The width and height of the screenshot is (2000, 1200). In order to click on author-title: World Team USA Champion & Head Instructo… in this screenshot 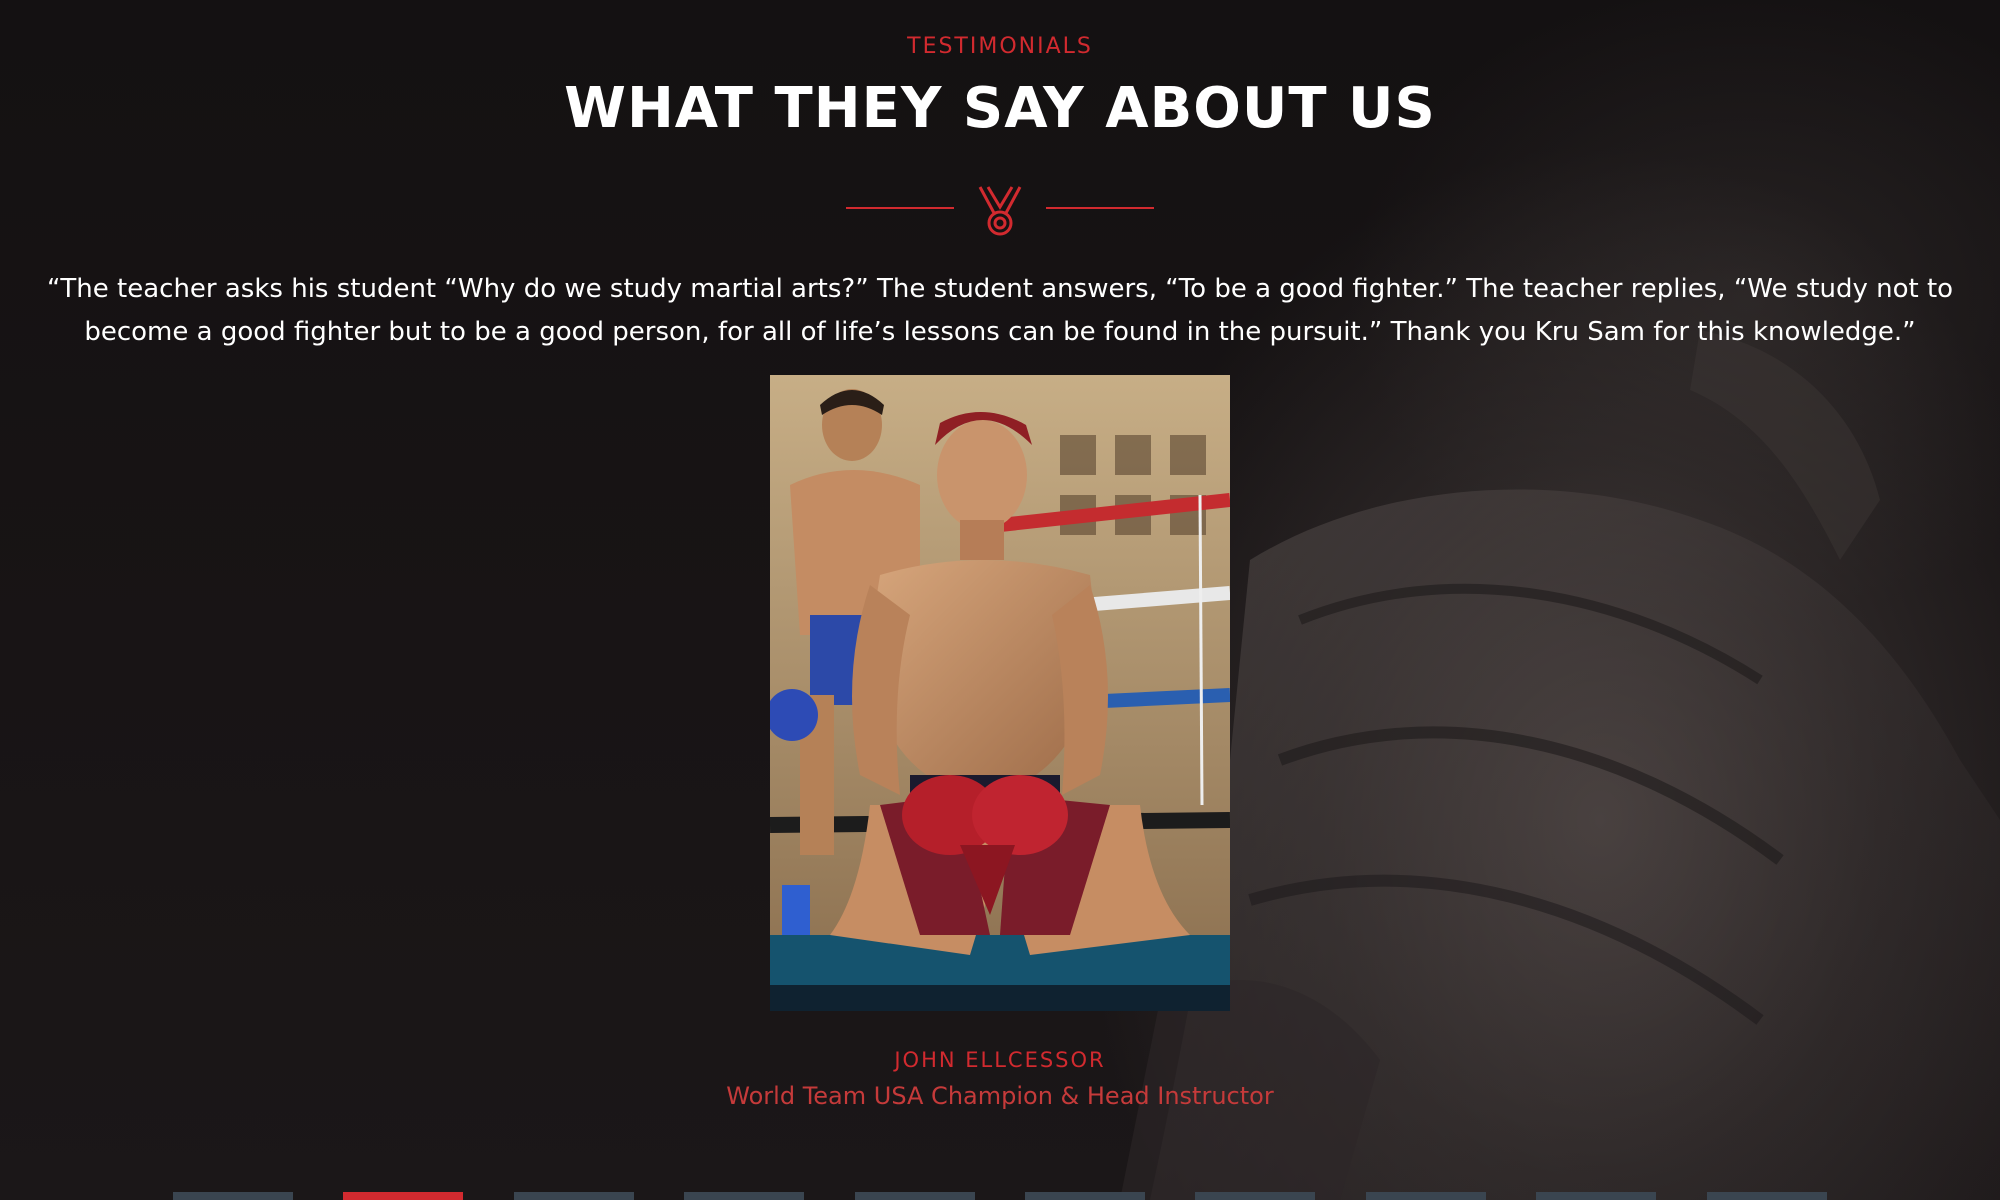, I will do `click(1000, 1096)`.